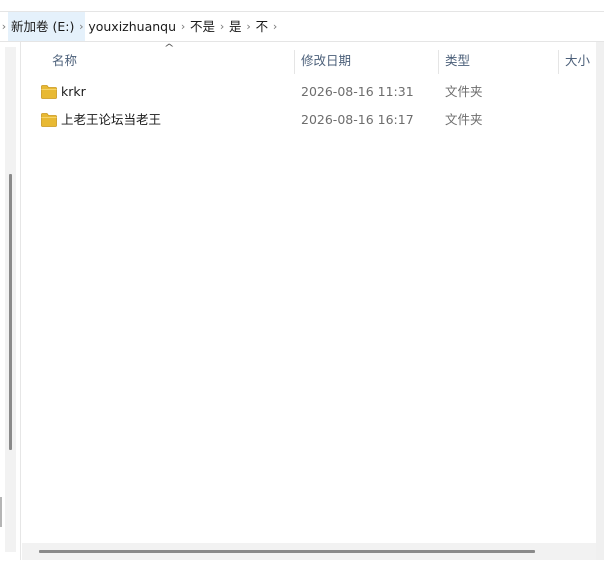  Describe the element at coordinates (577, 61) in the screenshot. I see `column-header-size: 大小` at that location.